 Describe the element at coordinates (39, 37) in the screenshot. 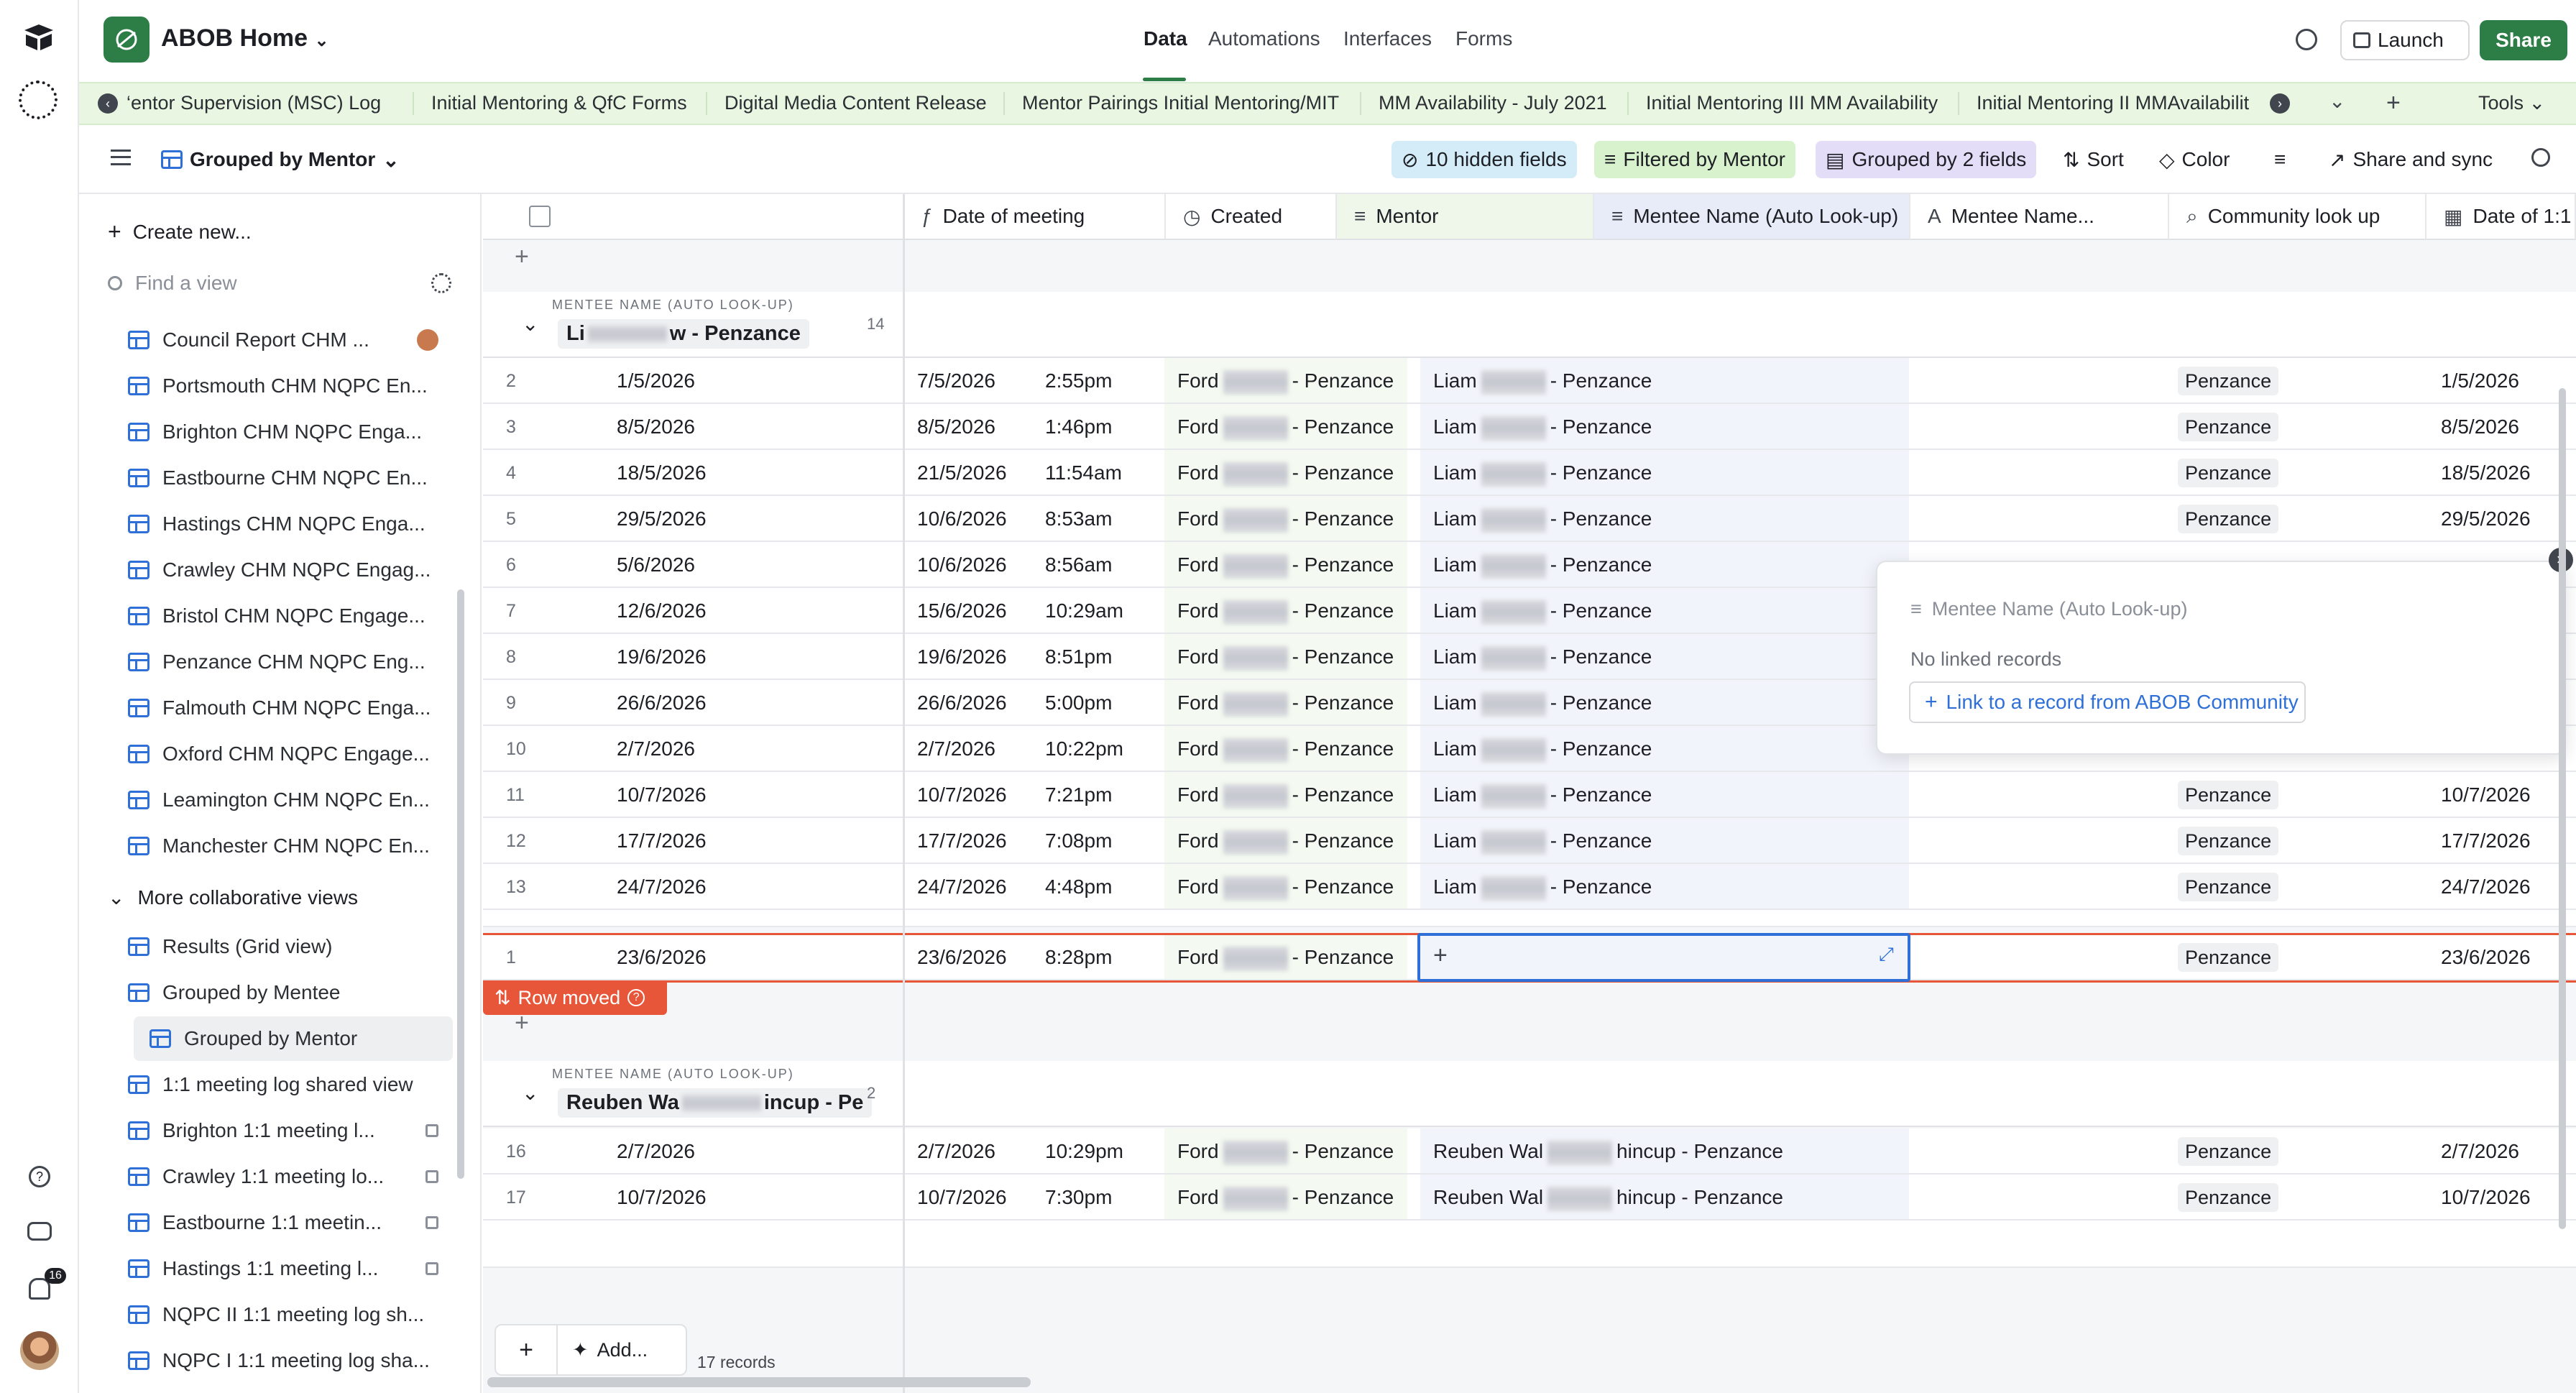

I see `airtable-logo-icon` at that location.